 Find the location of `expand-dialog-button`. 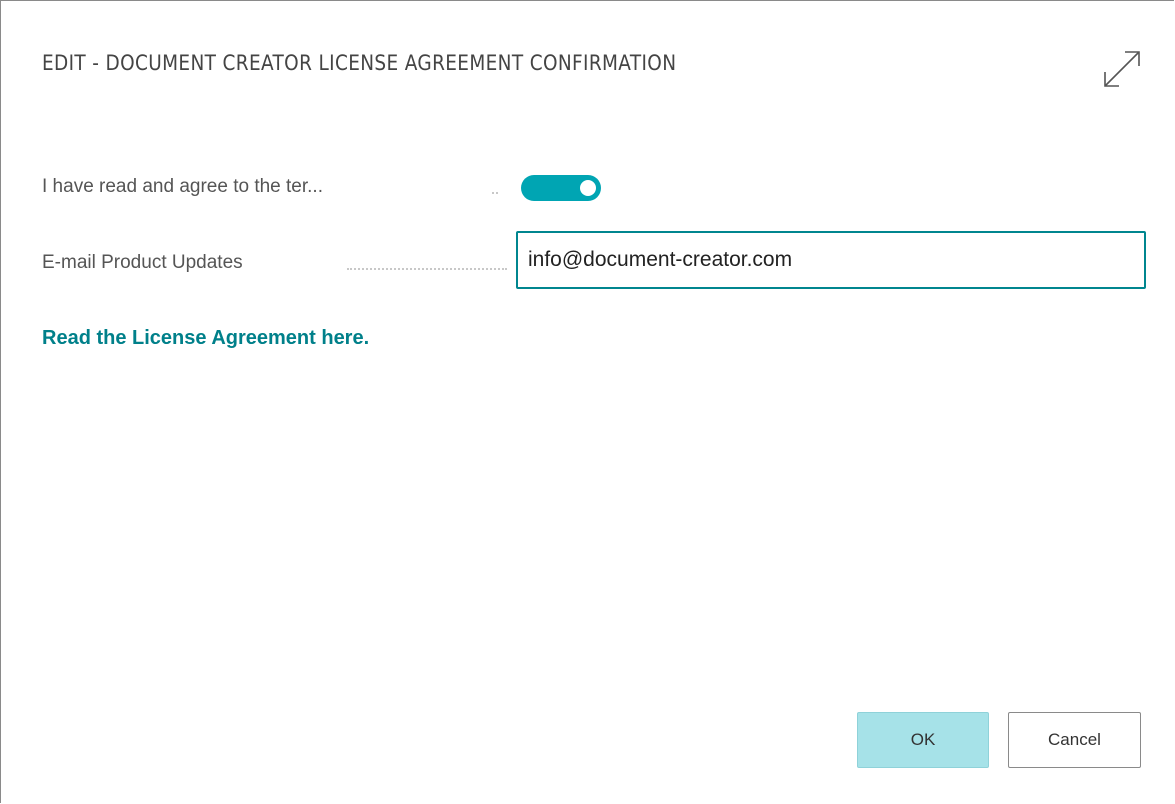

expand-dialog-button is located at coordinates (1122, 69).